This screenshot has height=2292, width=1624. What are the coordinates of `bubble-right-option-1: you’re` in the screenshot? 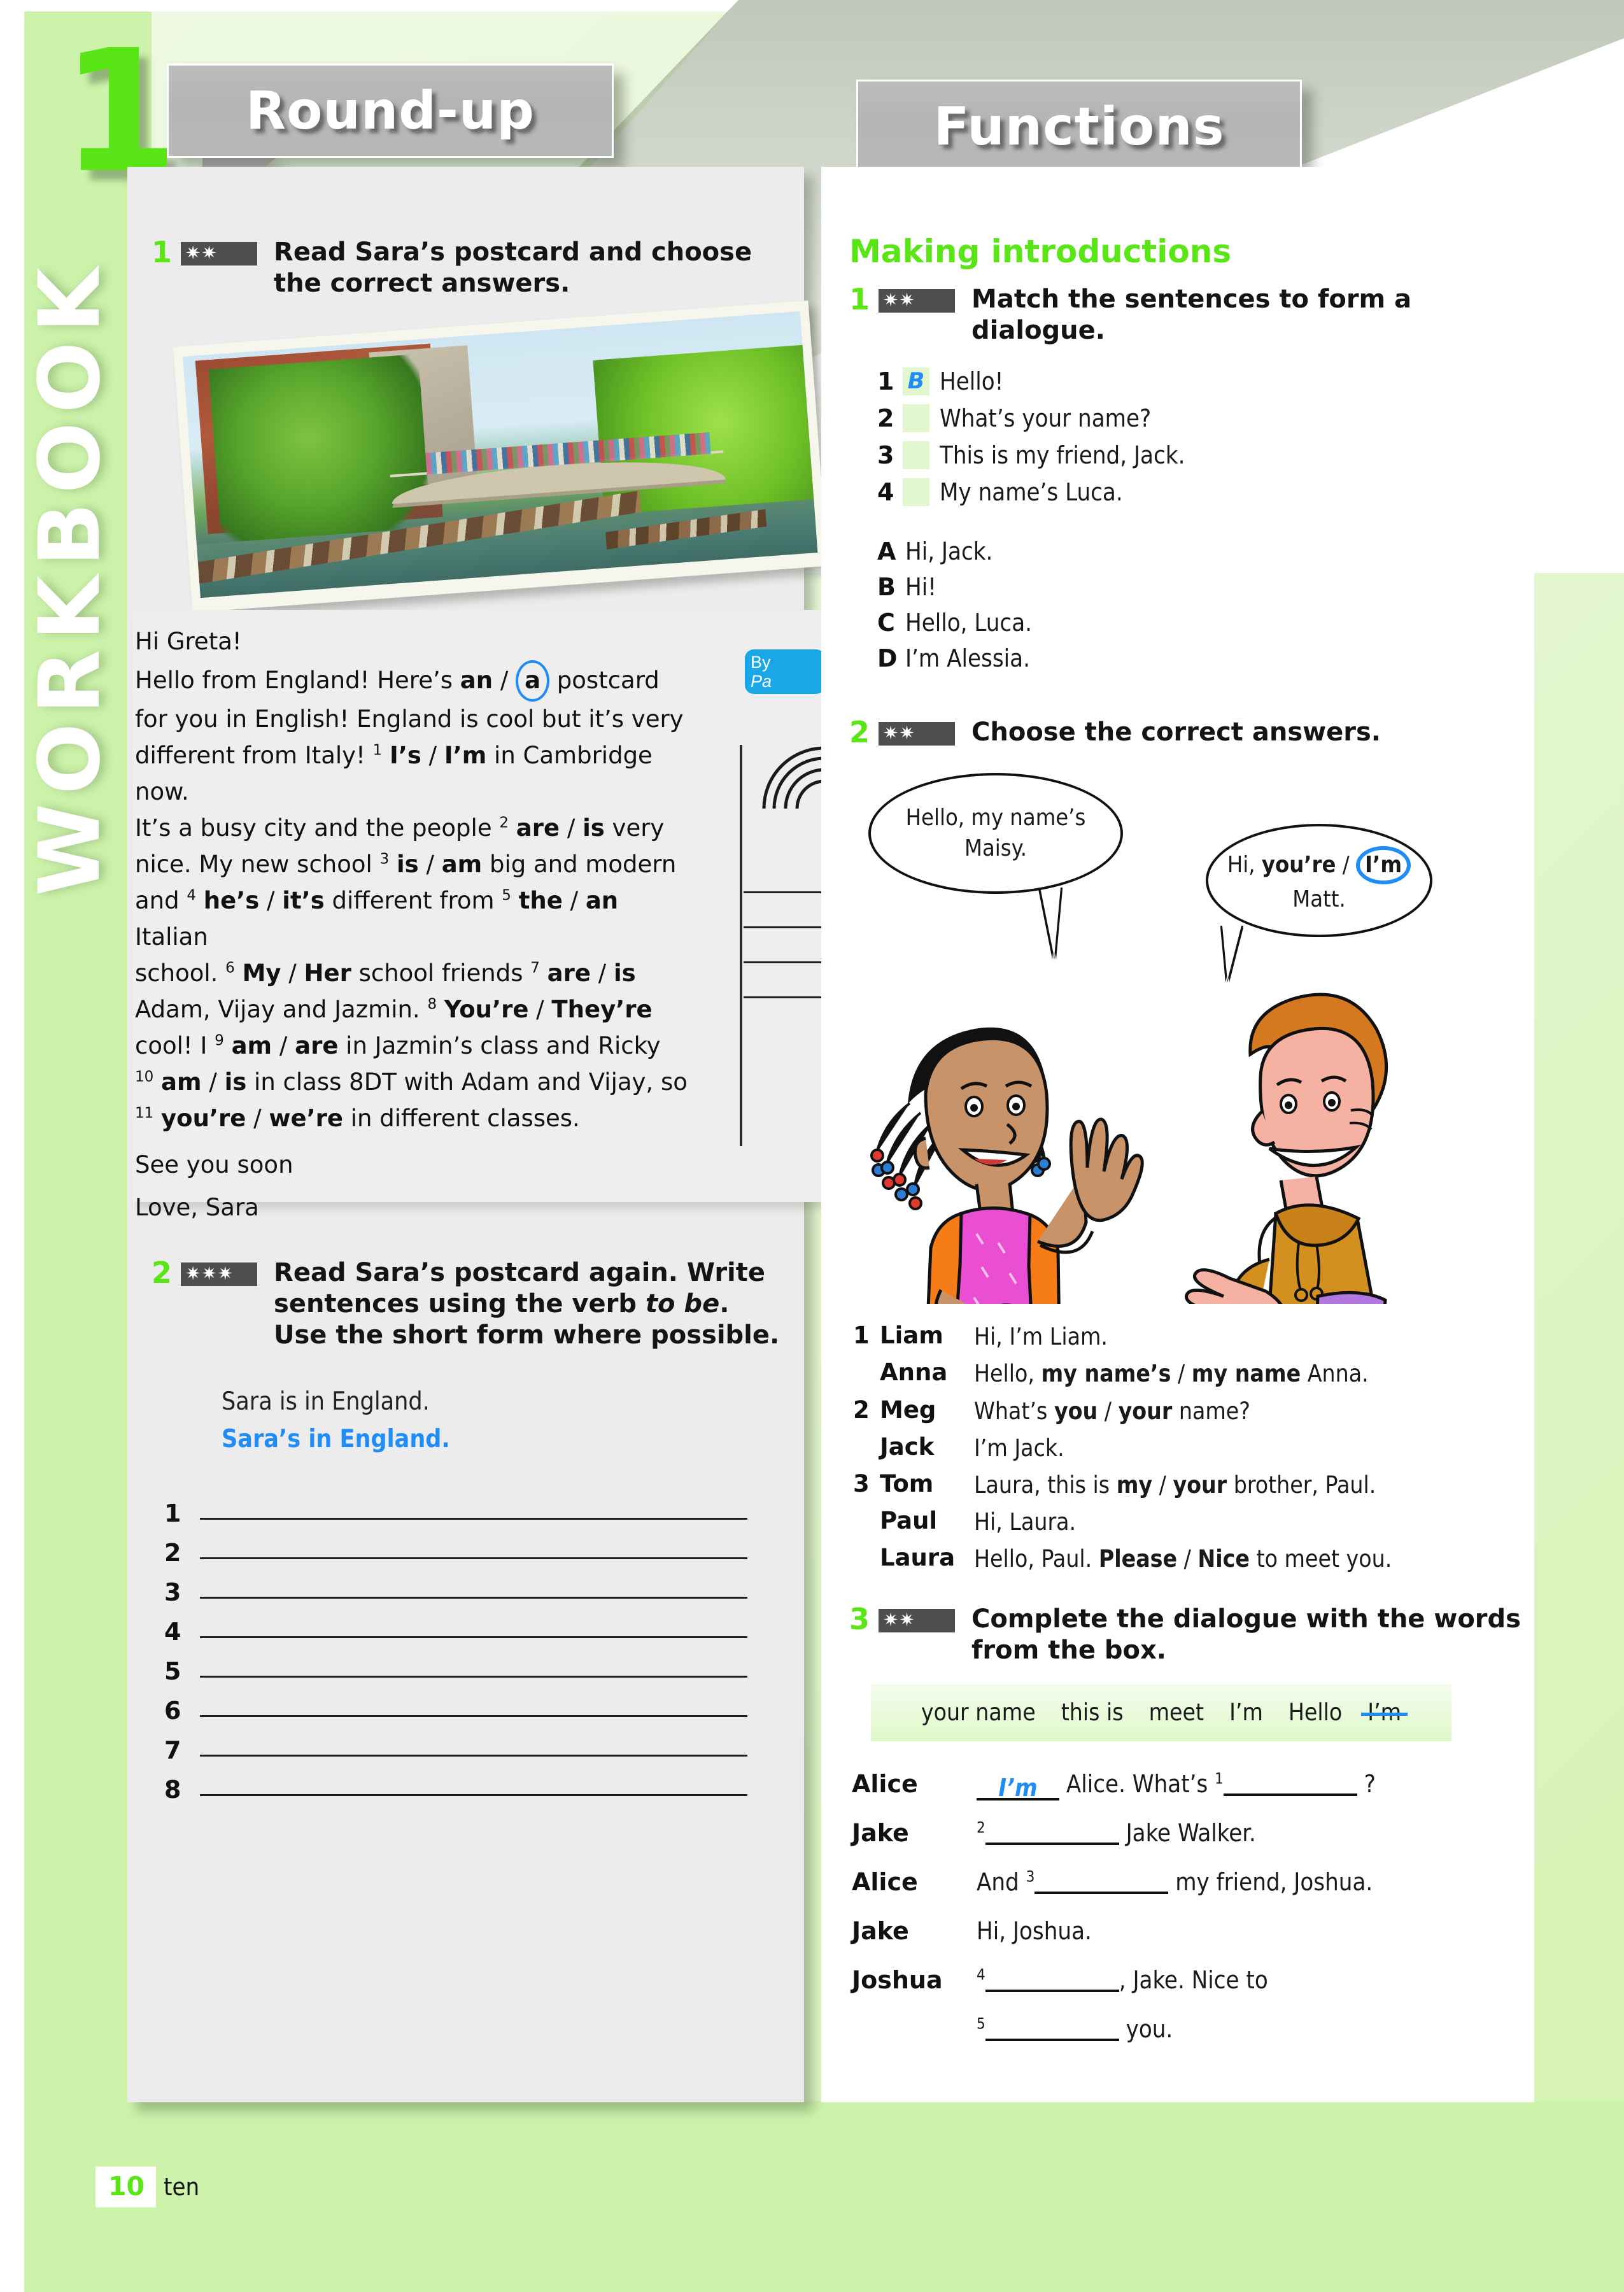 It's located at (1299, 865).